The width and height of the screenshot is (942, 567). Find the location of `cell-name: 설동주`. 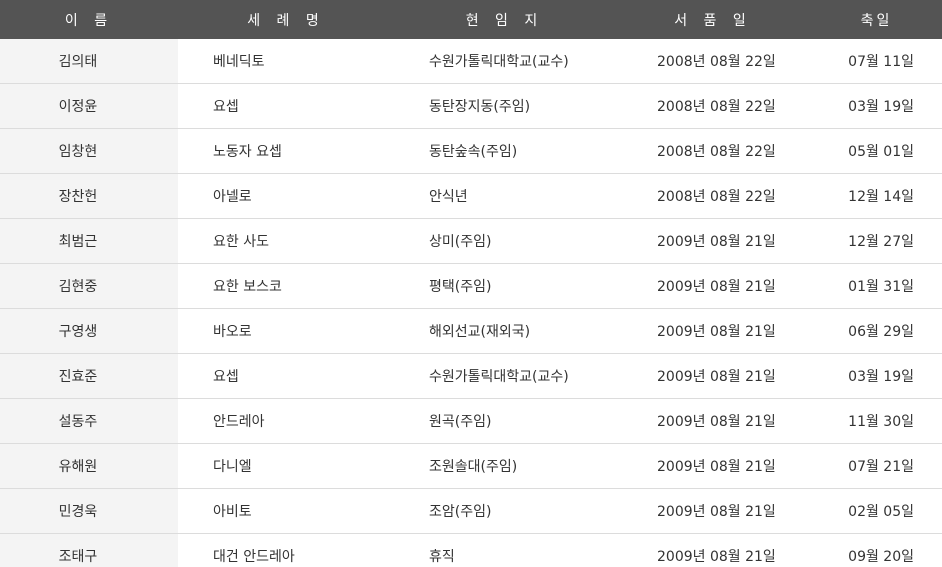

cell-name: 설동주 is located at coordinates (89, 421).